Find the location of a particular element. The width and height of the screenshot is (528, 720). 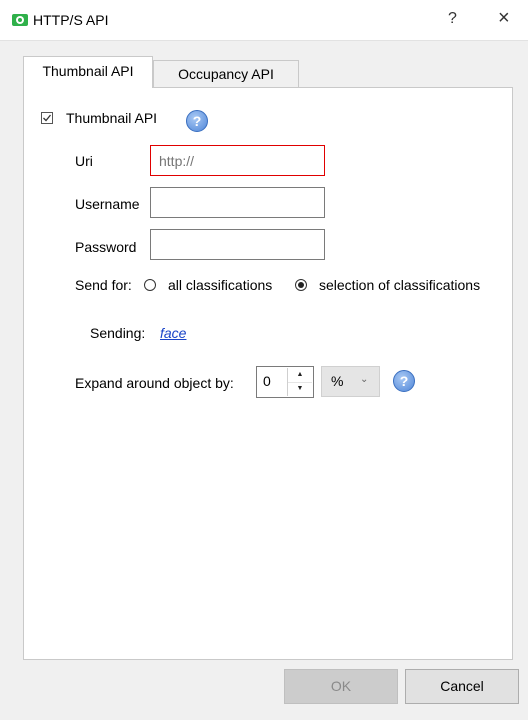

title-bar: HTTP/S API ? × is located at coordinates (264, 20).